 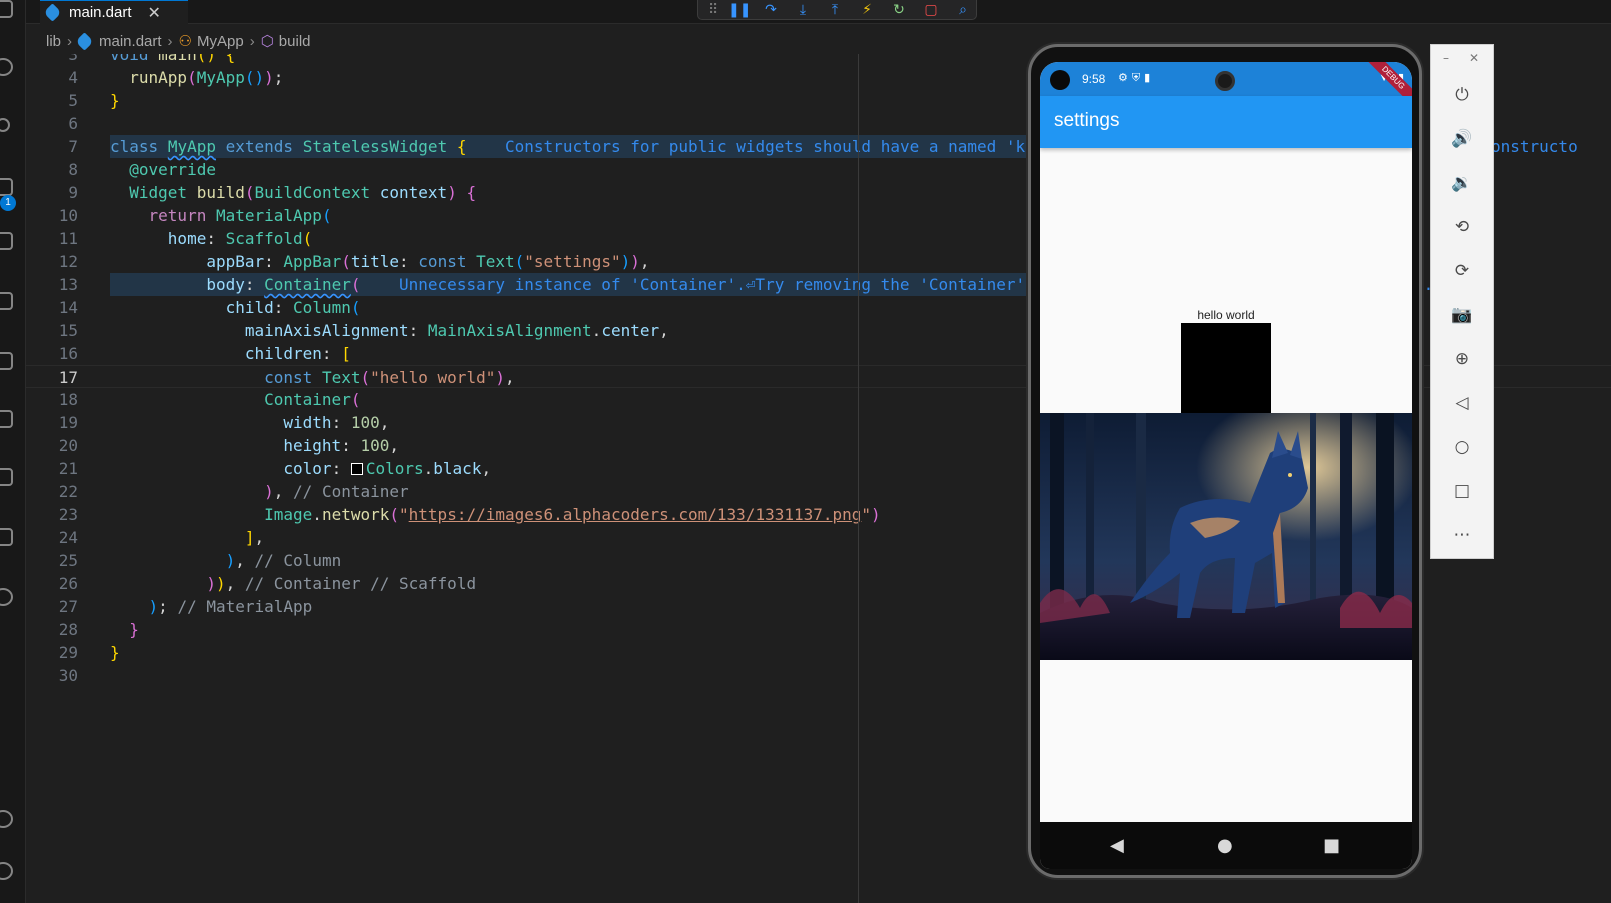 What do you see at coordinates (293, 307) in the screenshot?
I see `code-text: child: Column(` at bounding box center [293, 307].